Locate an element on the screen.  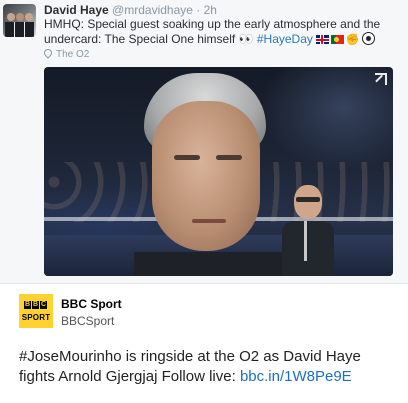
uk-flag-icon is located at coordinates (322, 39).